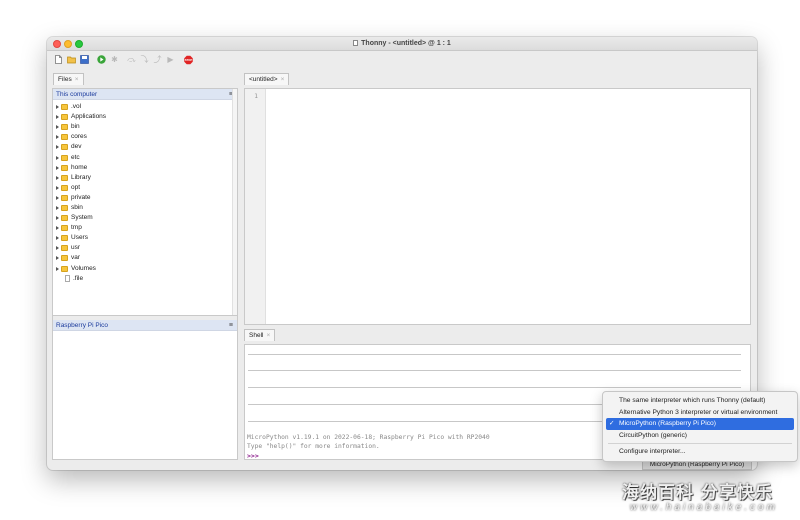  I want to click on open-file-button, so click(71, 59).